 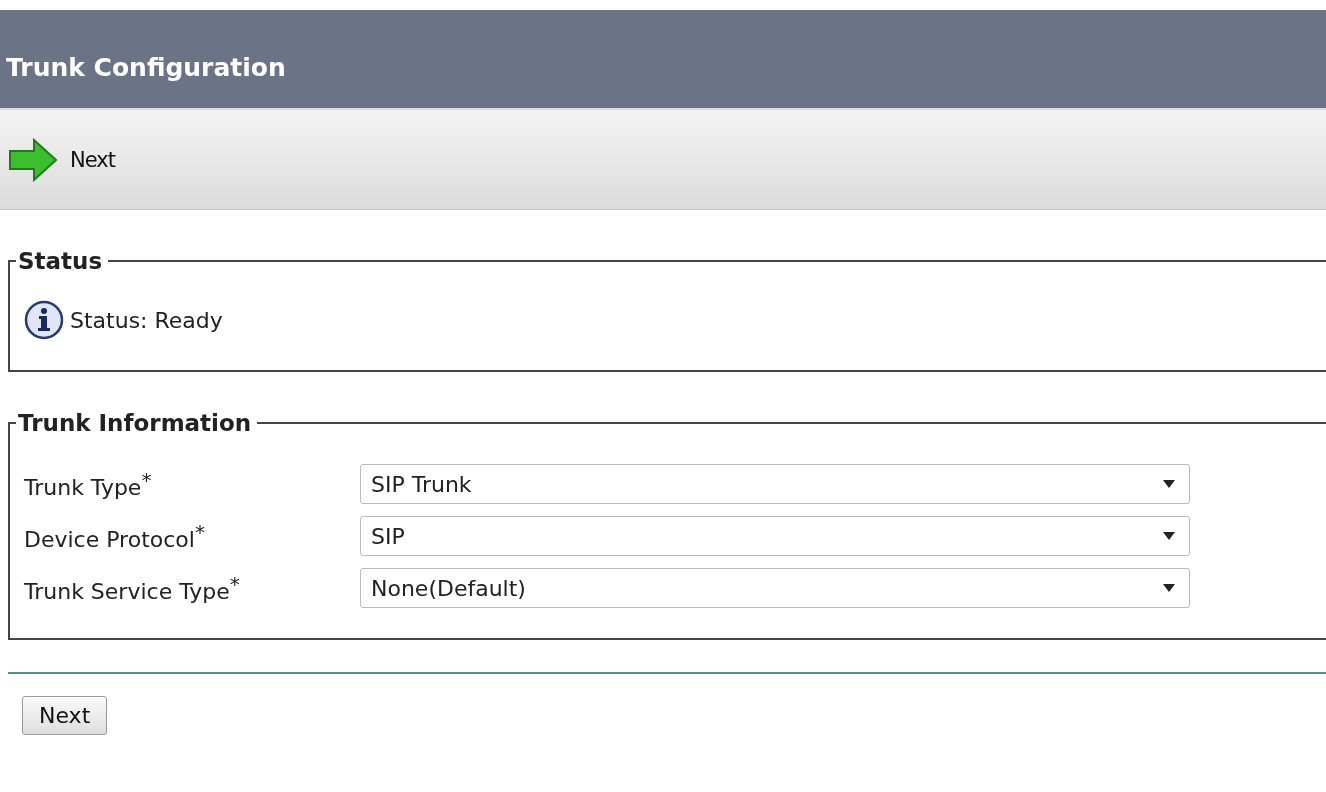 I want to click on dropdown-field: SIP, so click(x=775, y=536).